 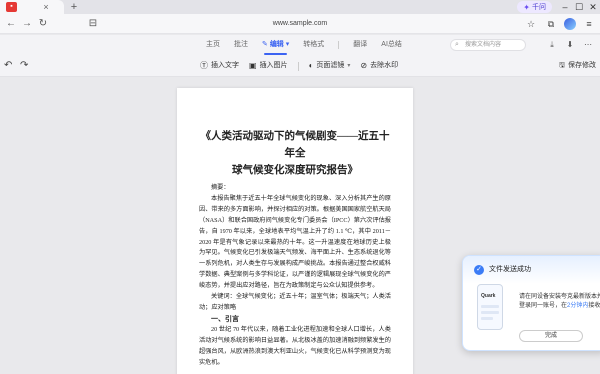 I want to click on download-icon: ⤓, so click(x=552, y=45).